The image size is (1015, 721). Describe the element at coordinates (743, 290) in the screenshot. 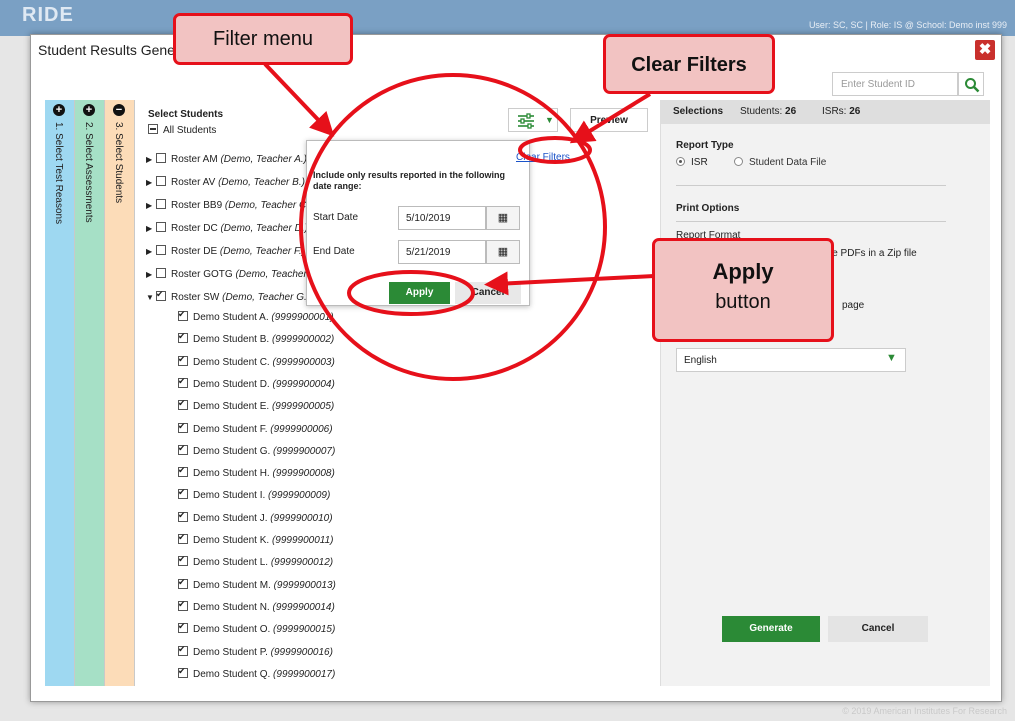

I see `apply-button-callout: Apply button` at that location.